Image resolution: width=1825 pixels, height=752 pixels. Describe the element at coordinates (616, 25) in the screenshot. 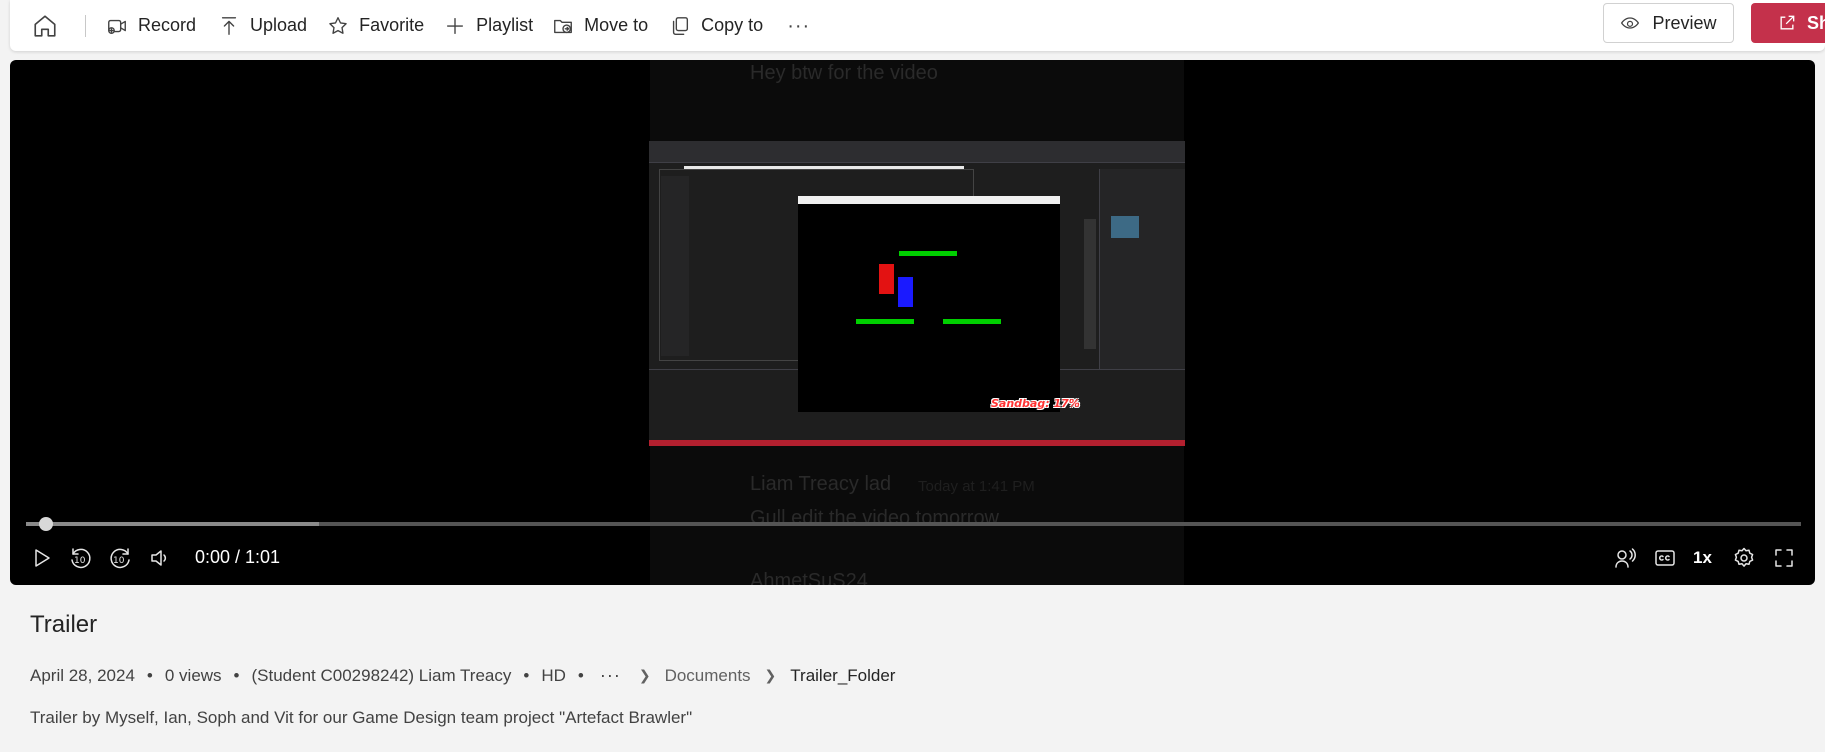

I see `move-to-label: Move to` at that location.